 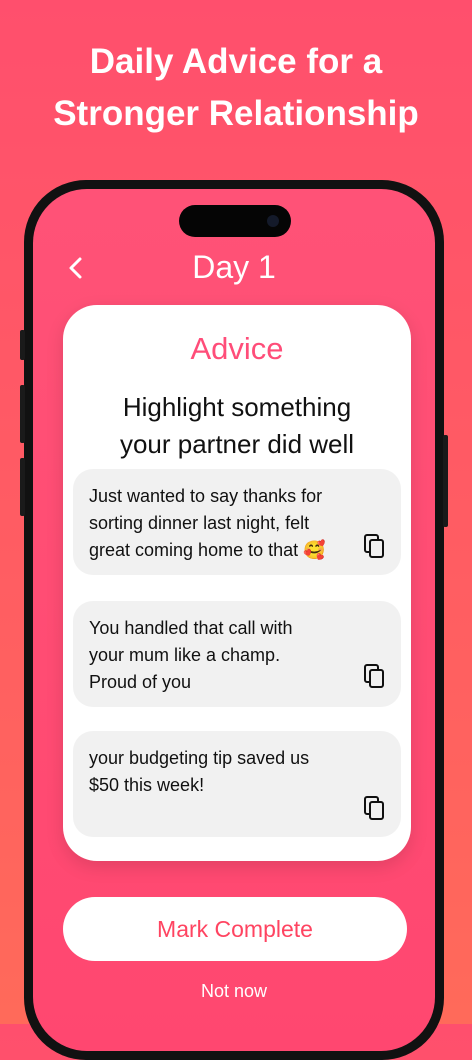 I want to click on message-line: your mum like a champ., so click(x=185, y=655).